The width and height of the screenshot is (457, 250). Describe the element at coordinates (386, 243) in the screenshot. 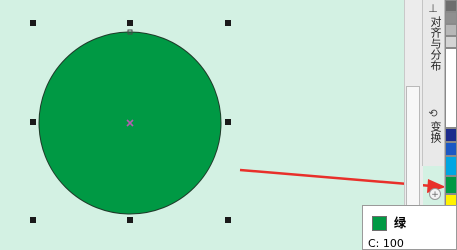

I see `tooltip-cmyk-value: C: 100` at that location.